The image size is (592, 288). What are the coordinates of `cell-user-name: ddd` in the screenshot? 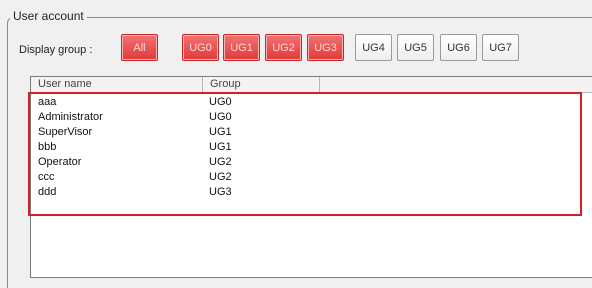 It's located at (47, 192).